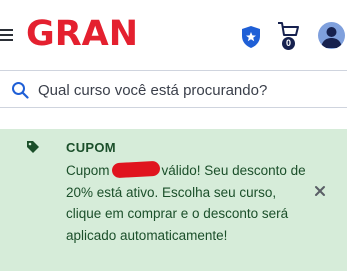 This screenshot has width=347, height=275. I want to click on cart-count-badge: 0, so click(288, 43).